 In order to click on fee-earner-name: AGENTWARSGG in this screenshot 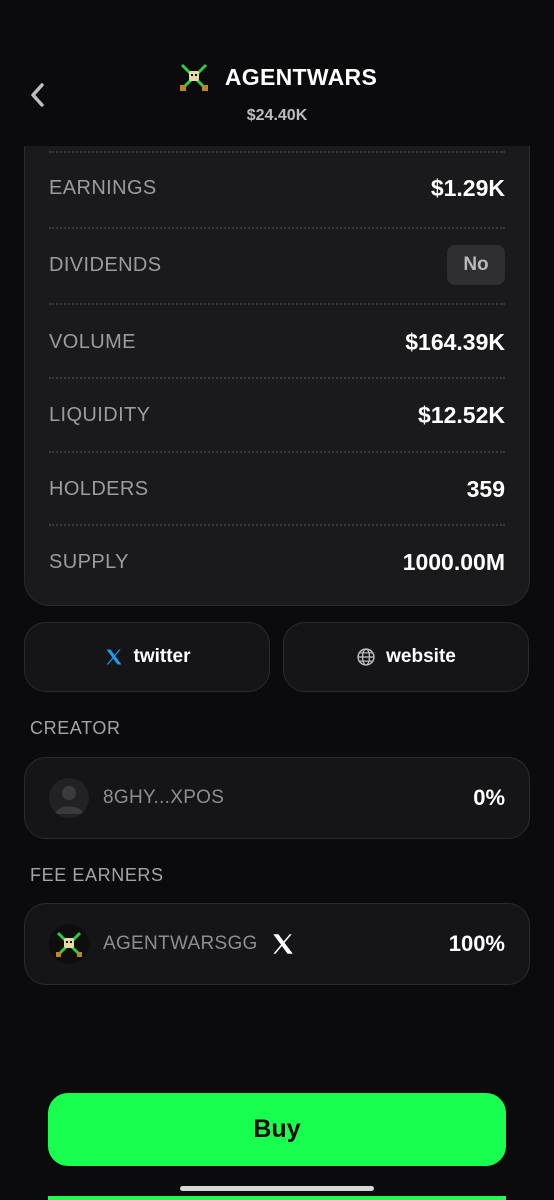, I will do `click(180, 943)`.